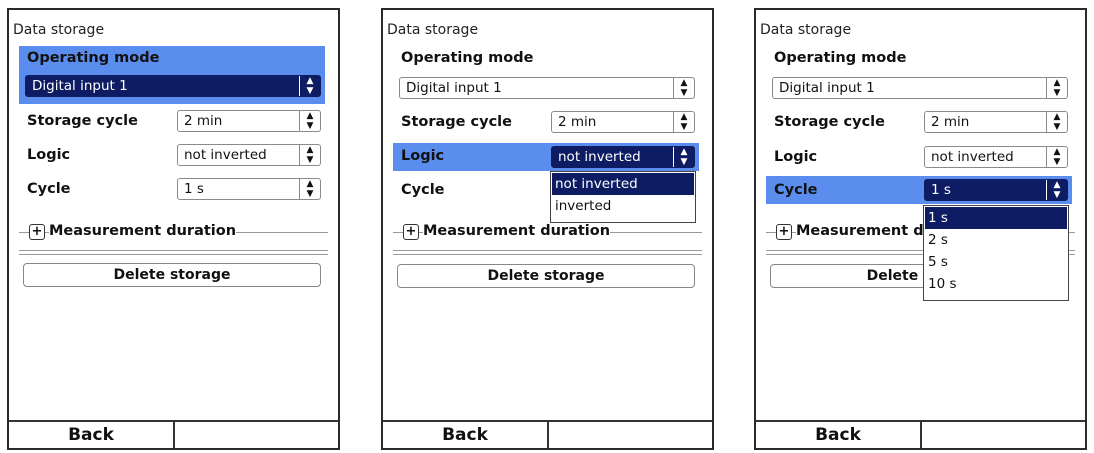  What do you see at coordinates (623, 206) in the screenshot?
I see `dropdown-option: inverted` at bounding box center [623, 206].